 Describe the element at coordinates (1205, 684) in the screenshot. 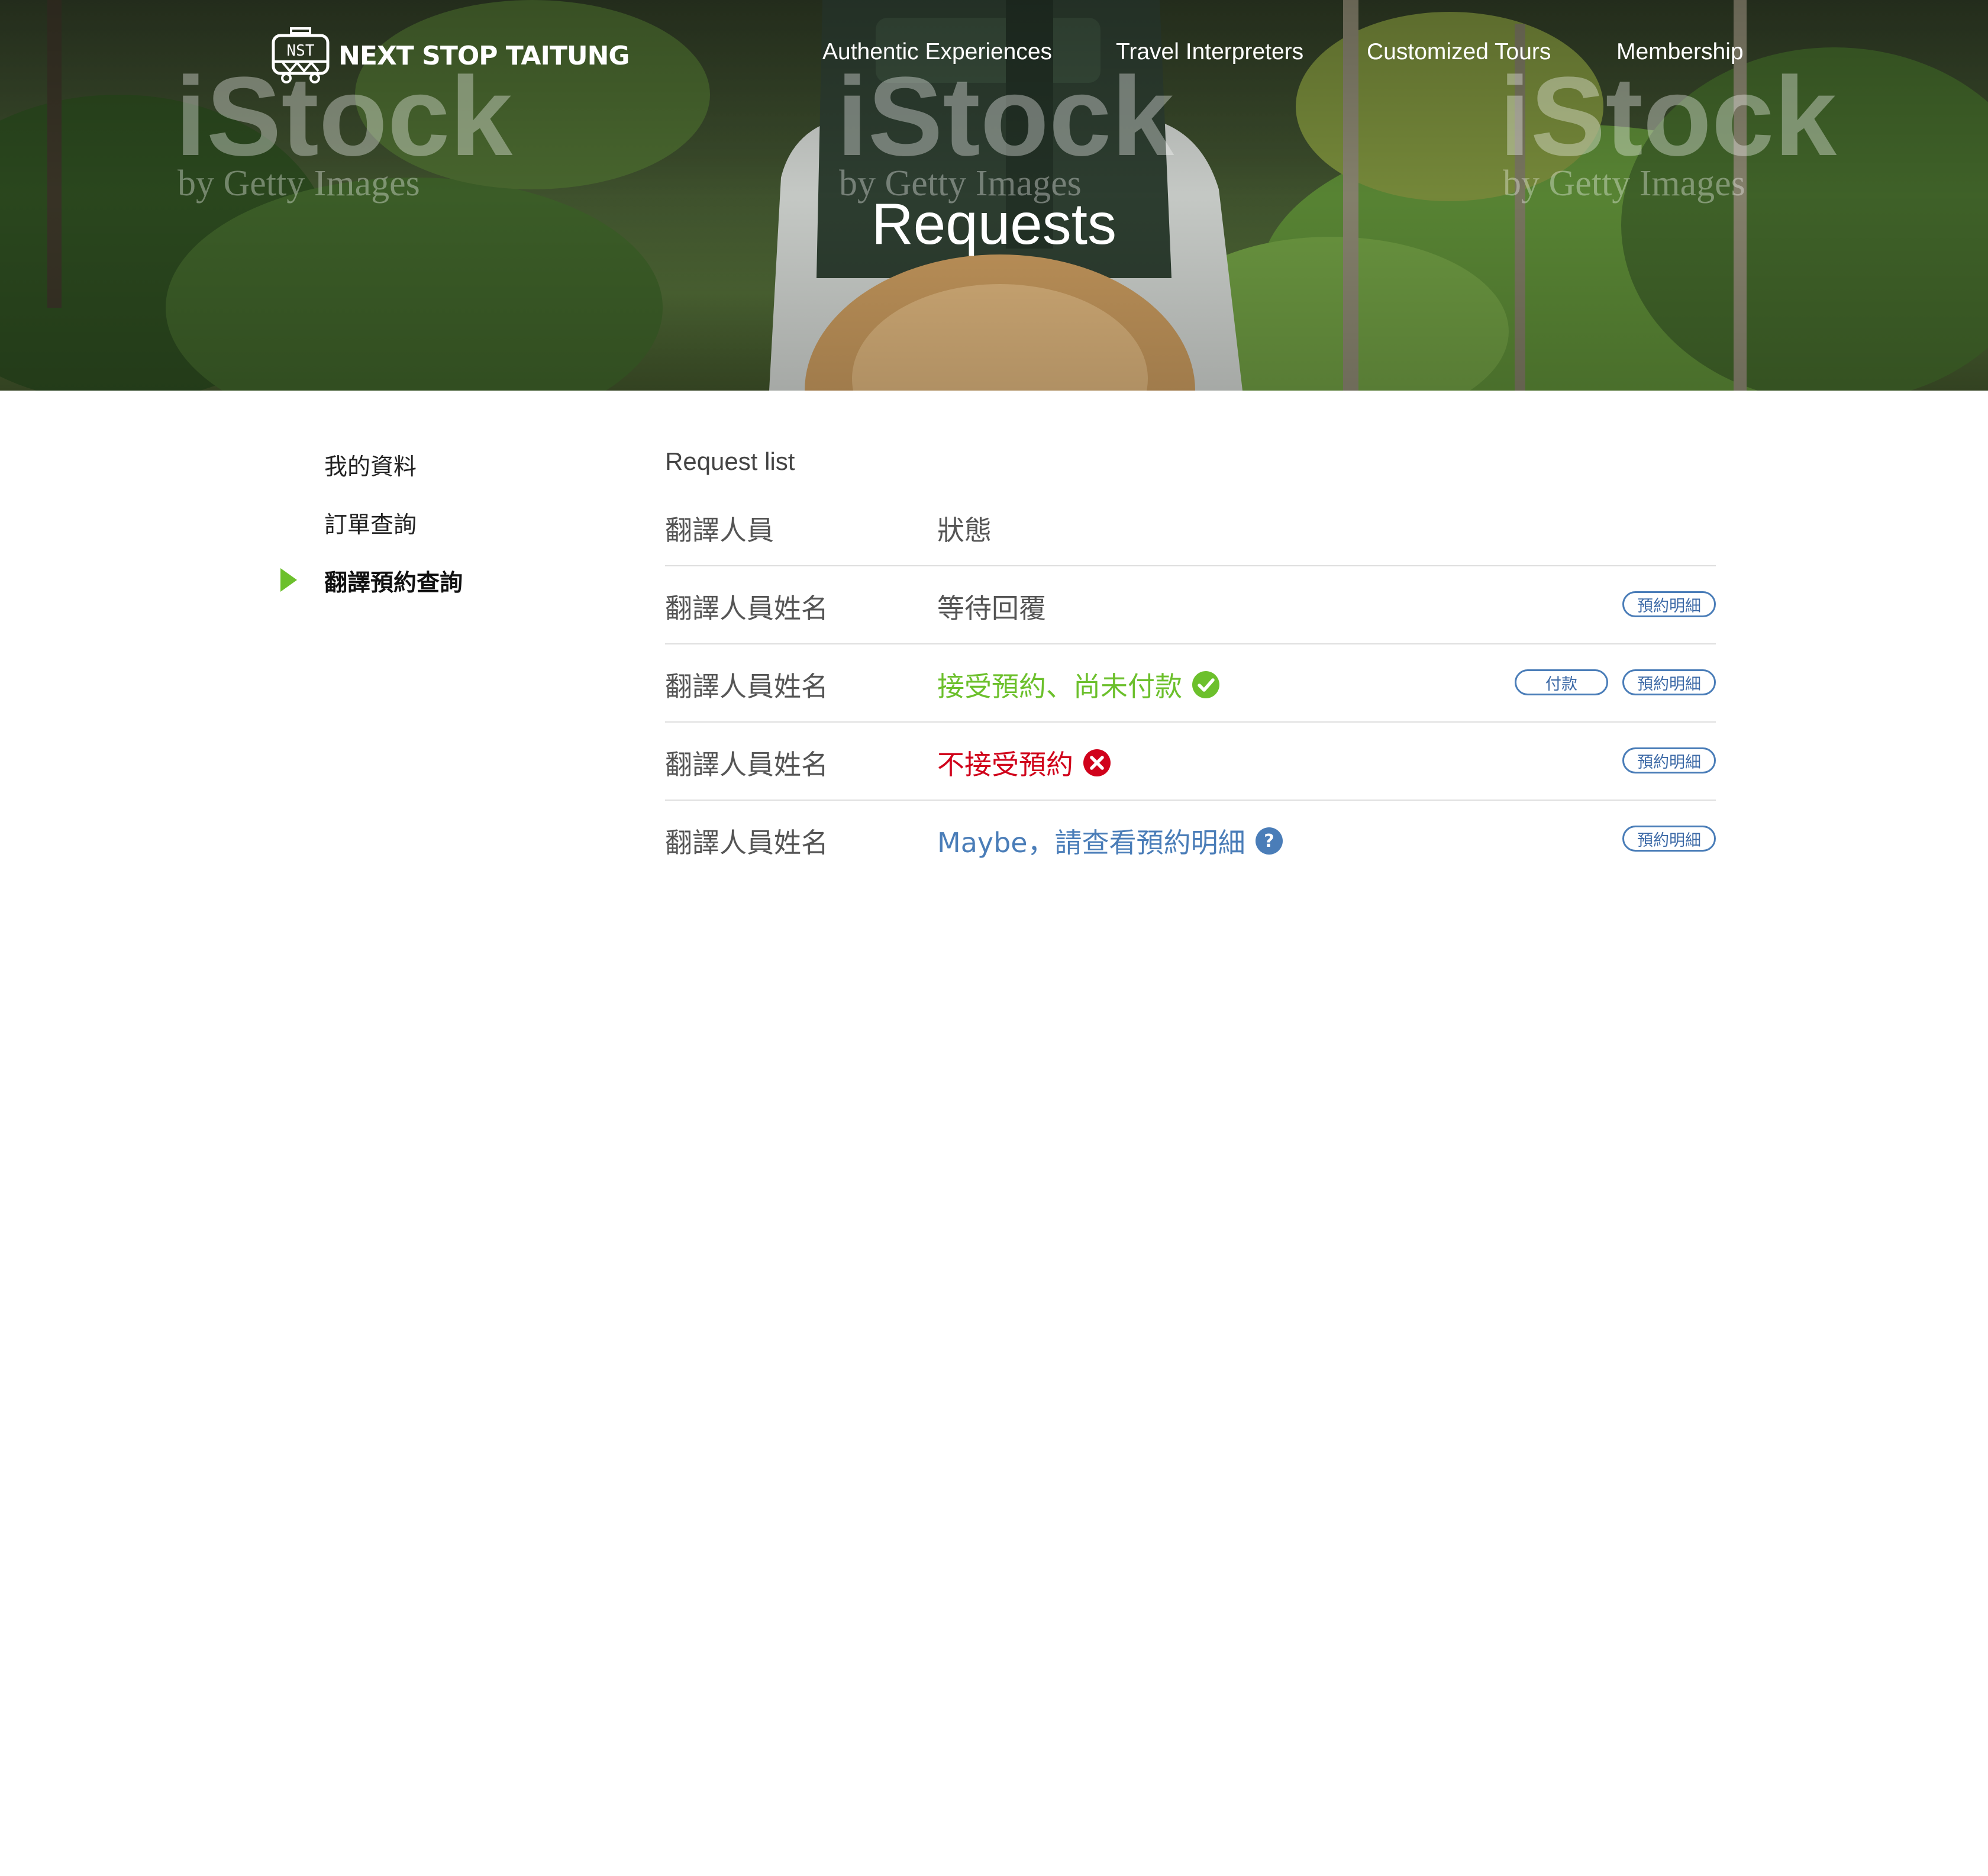

I see `check-circle-icon` at that location.